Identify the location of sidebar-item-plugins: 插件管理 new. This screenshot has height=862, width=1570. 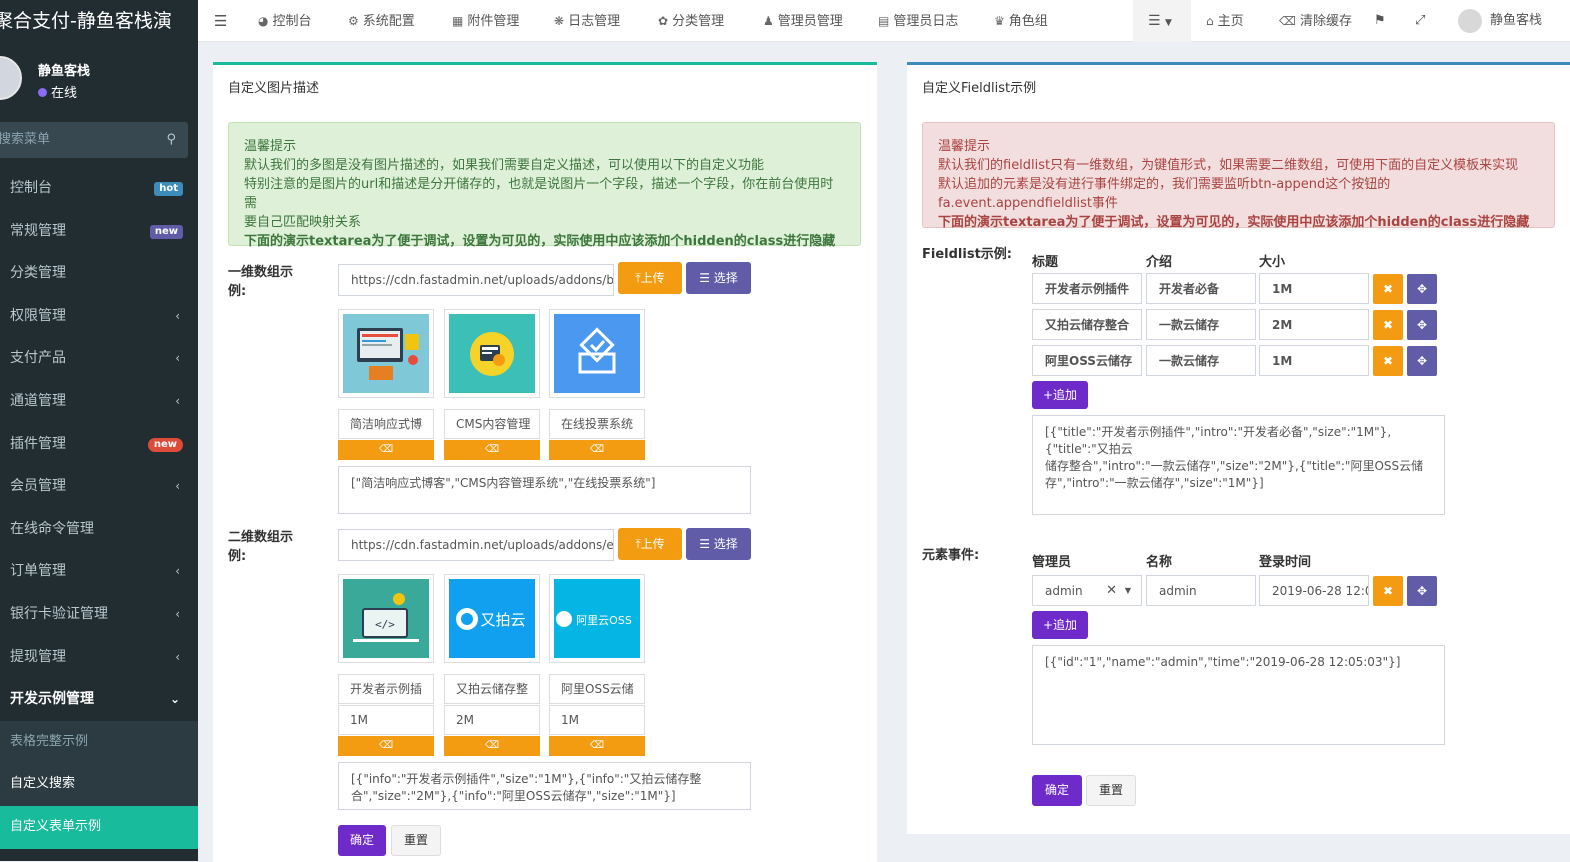
(99, 444).